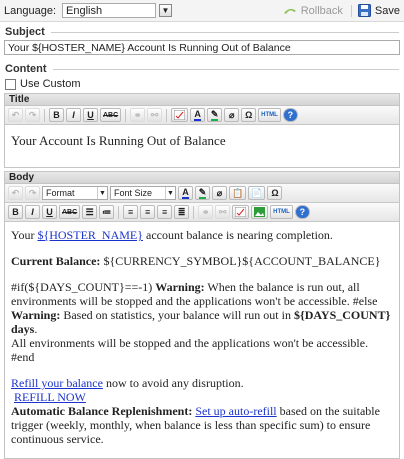 Image resolution: width=404 pixels, height=459 pixels. I want to click on use-custom-label: Use Custom, so click(50, 84).